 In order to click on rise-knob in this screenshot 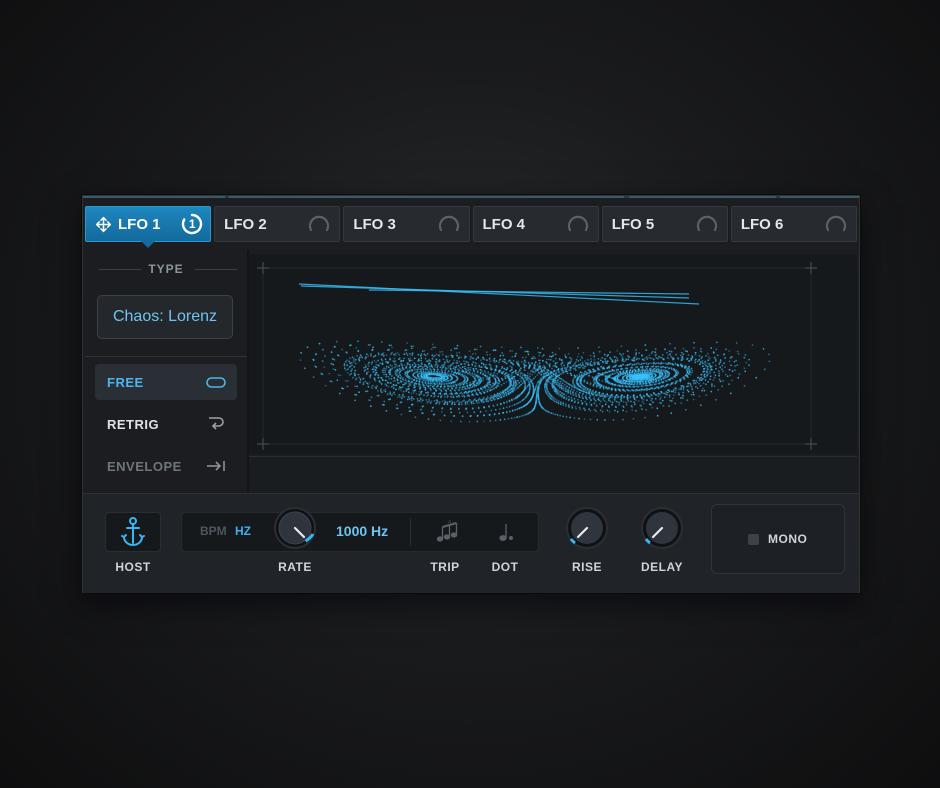, I will do `click(587, 528)`.